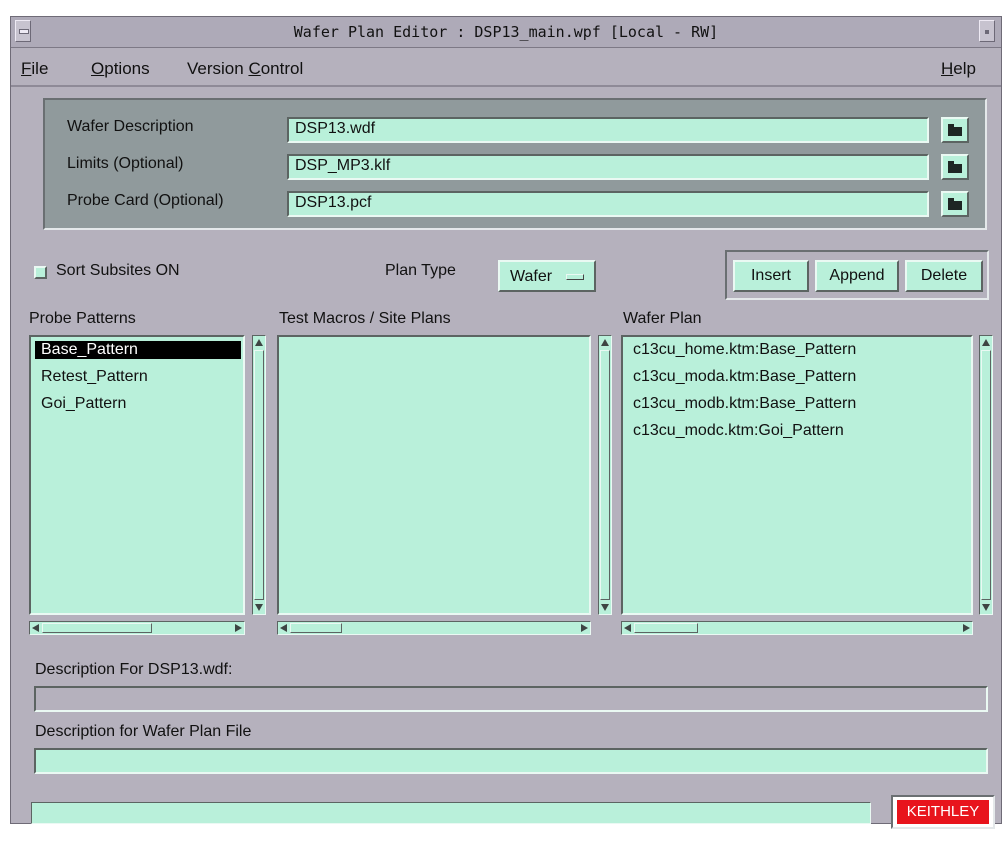  What do you see at coordinates (744, 404) in the screenshot?
I see `list-item: c13cu_modb.ktm:Base_Pattern` at bounding box center [744, 404].